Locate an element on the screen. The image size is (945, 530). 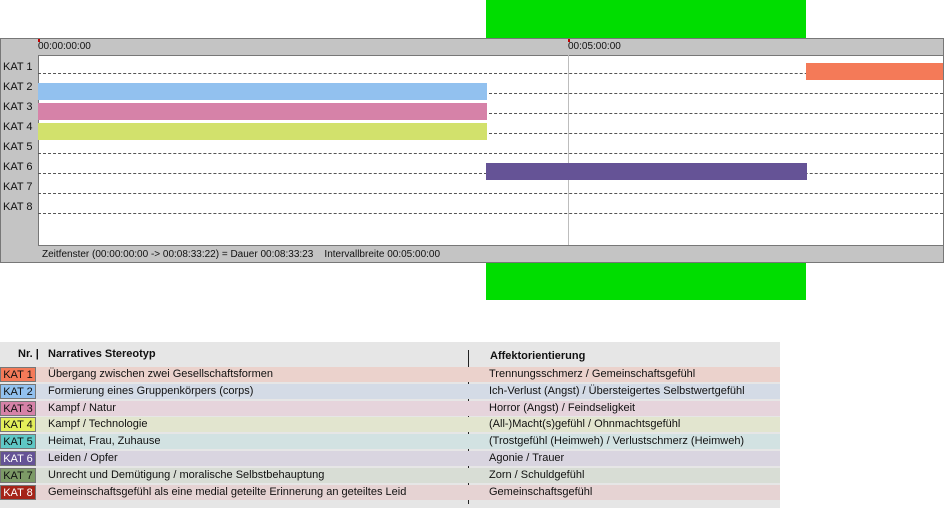
legend-stereotyp: Kampf / Natur is located at coordinates (82, 407).